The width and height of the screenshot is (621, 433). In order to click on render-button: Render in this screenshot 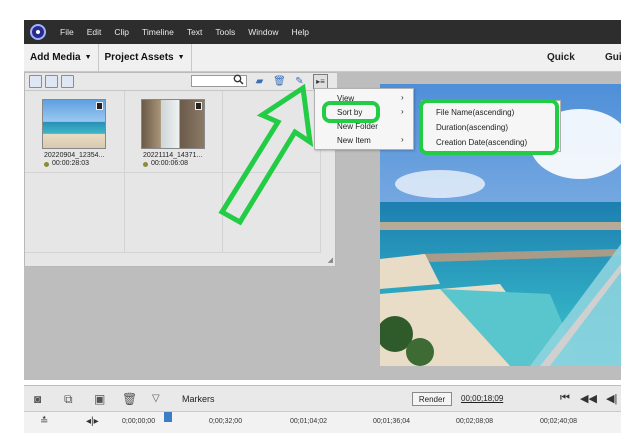, I will do `click(432, 399)`.